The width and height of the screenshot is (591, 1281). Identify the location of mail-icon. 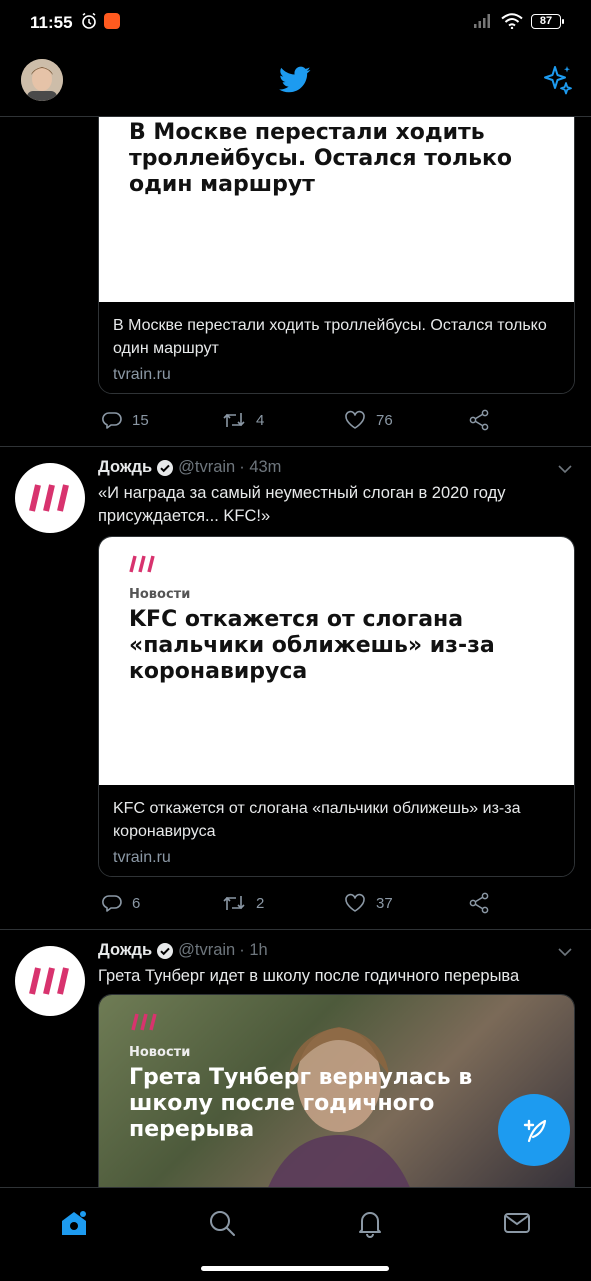
(517, 1223).